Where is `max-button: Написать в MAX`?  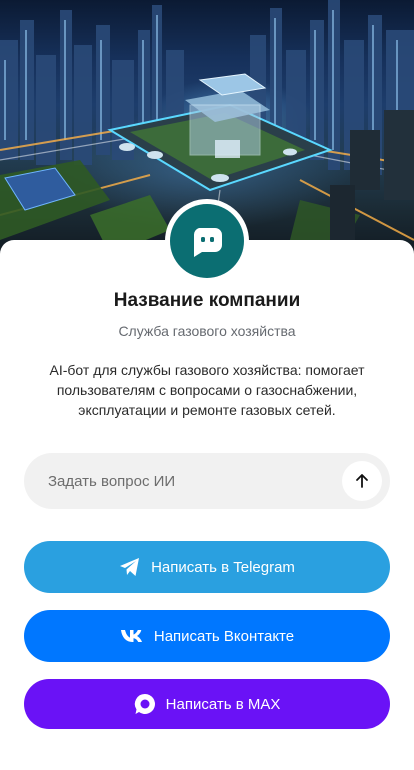
max-button: Написать в MAX is located at coordinates (207, 704).